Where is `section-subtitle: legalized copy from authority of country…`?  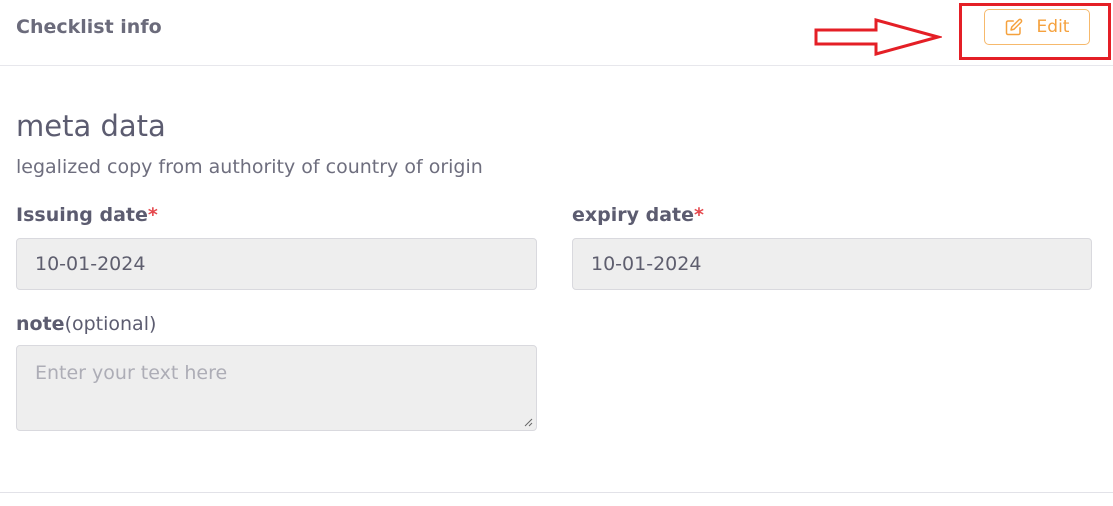 section-subtitle: legalized copy from authority of country… is located at coordinates (249, 167).